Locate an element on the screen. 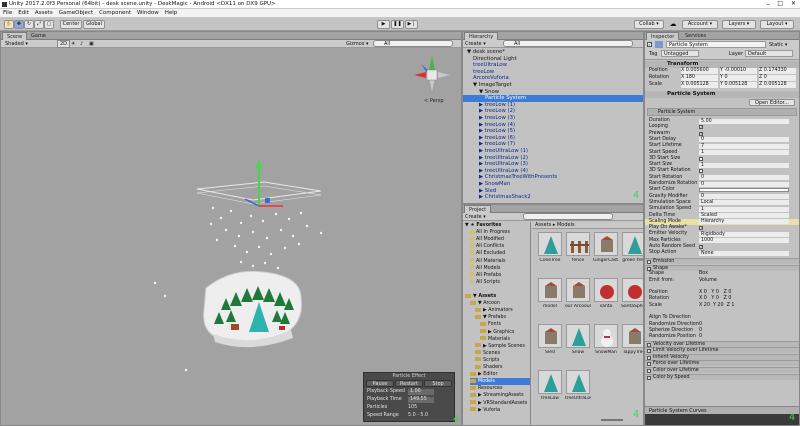 This screenshot has height=426, width=800. module-row: Inherit Velocity is located at coordinates (722, 356).